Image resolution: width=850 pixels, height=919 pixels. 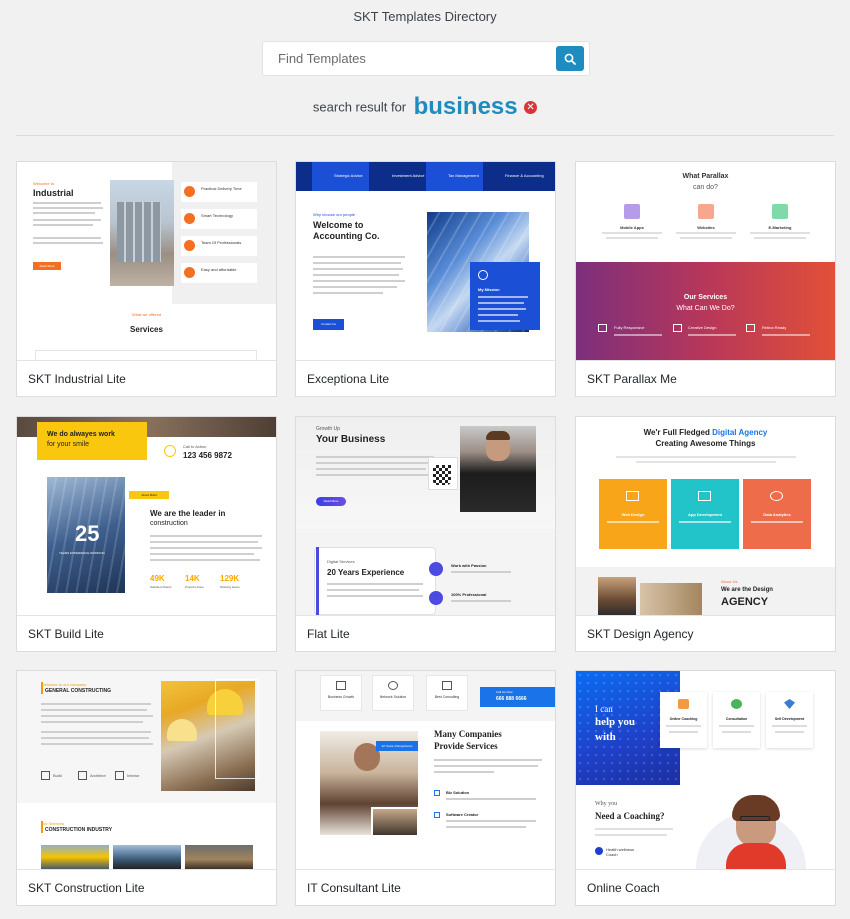 What do you see at coordinates (393, 697) in the screenshot?
I see `feature-text: Network Solution` at bounding box center [393, 697].